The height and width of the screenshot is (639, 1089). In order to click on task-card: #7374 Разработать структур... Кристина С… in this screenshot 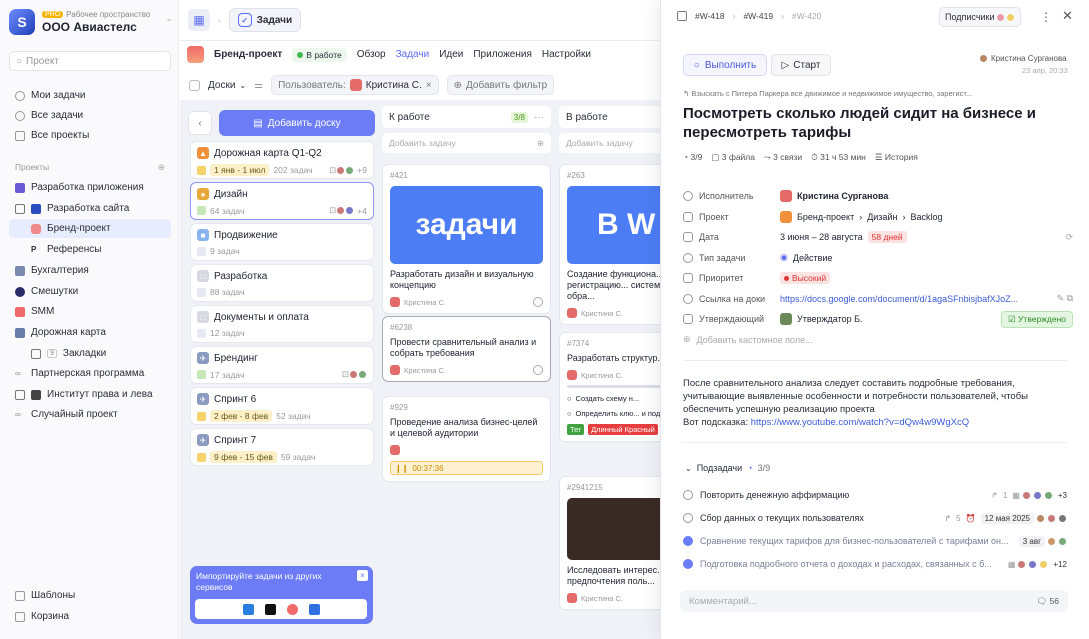, I will do `click(609, 387)`.